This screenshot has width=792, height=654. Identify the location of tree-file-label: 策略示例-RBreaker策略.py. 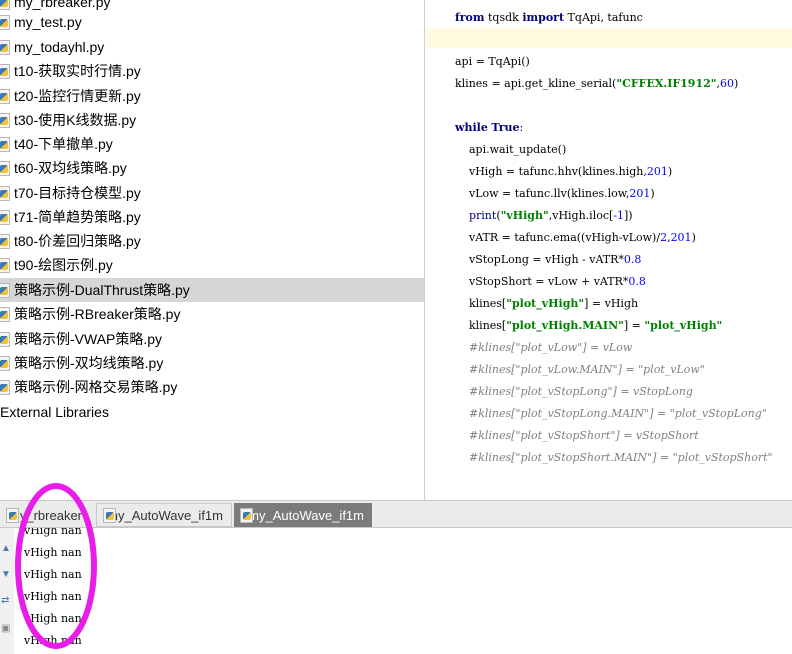
(97, 314).